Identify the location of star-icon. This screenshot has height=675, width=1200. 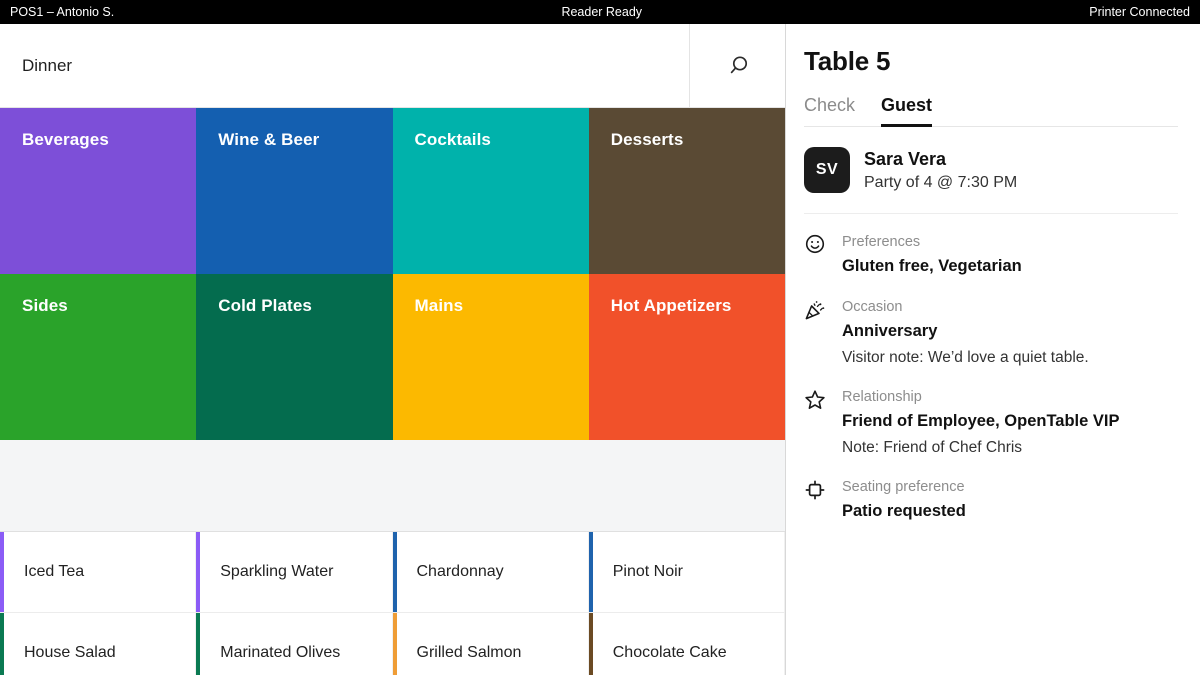
(815, 399).